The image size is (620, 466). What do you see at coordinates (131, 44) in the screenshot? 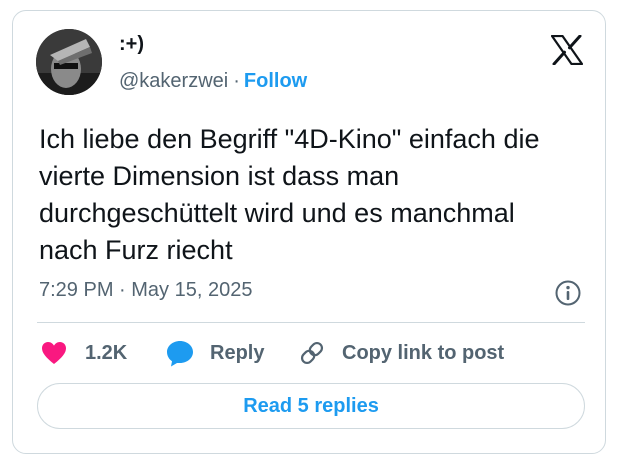
I see `display-name: :+)` at bounding box center [131, 44].